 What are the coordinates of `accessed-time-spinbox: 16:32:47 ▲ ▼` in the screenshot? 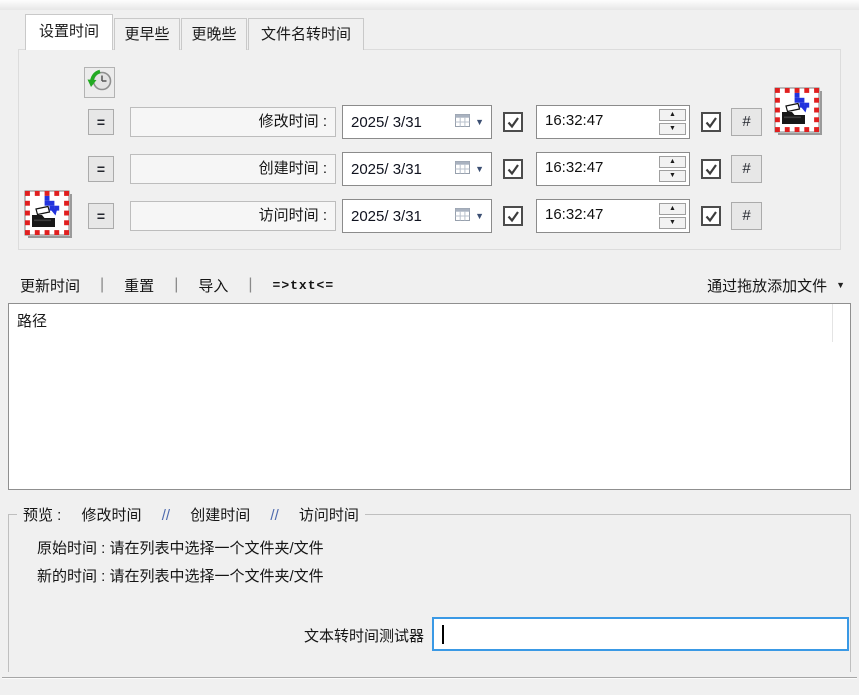 It's located at (613, 216).